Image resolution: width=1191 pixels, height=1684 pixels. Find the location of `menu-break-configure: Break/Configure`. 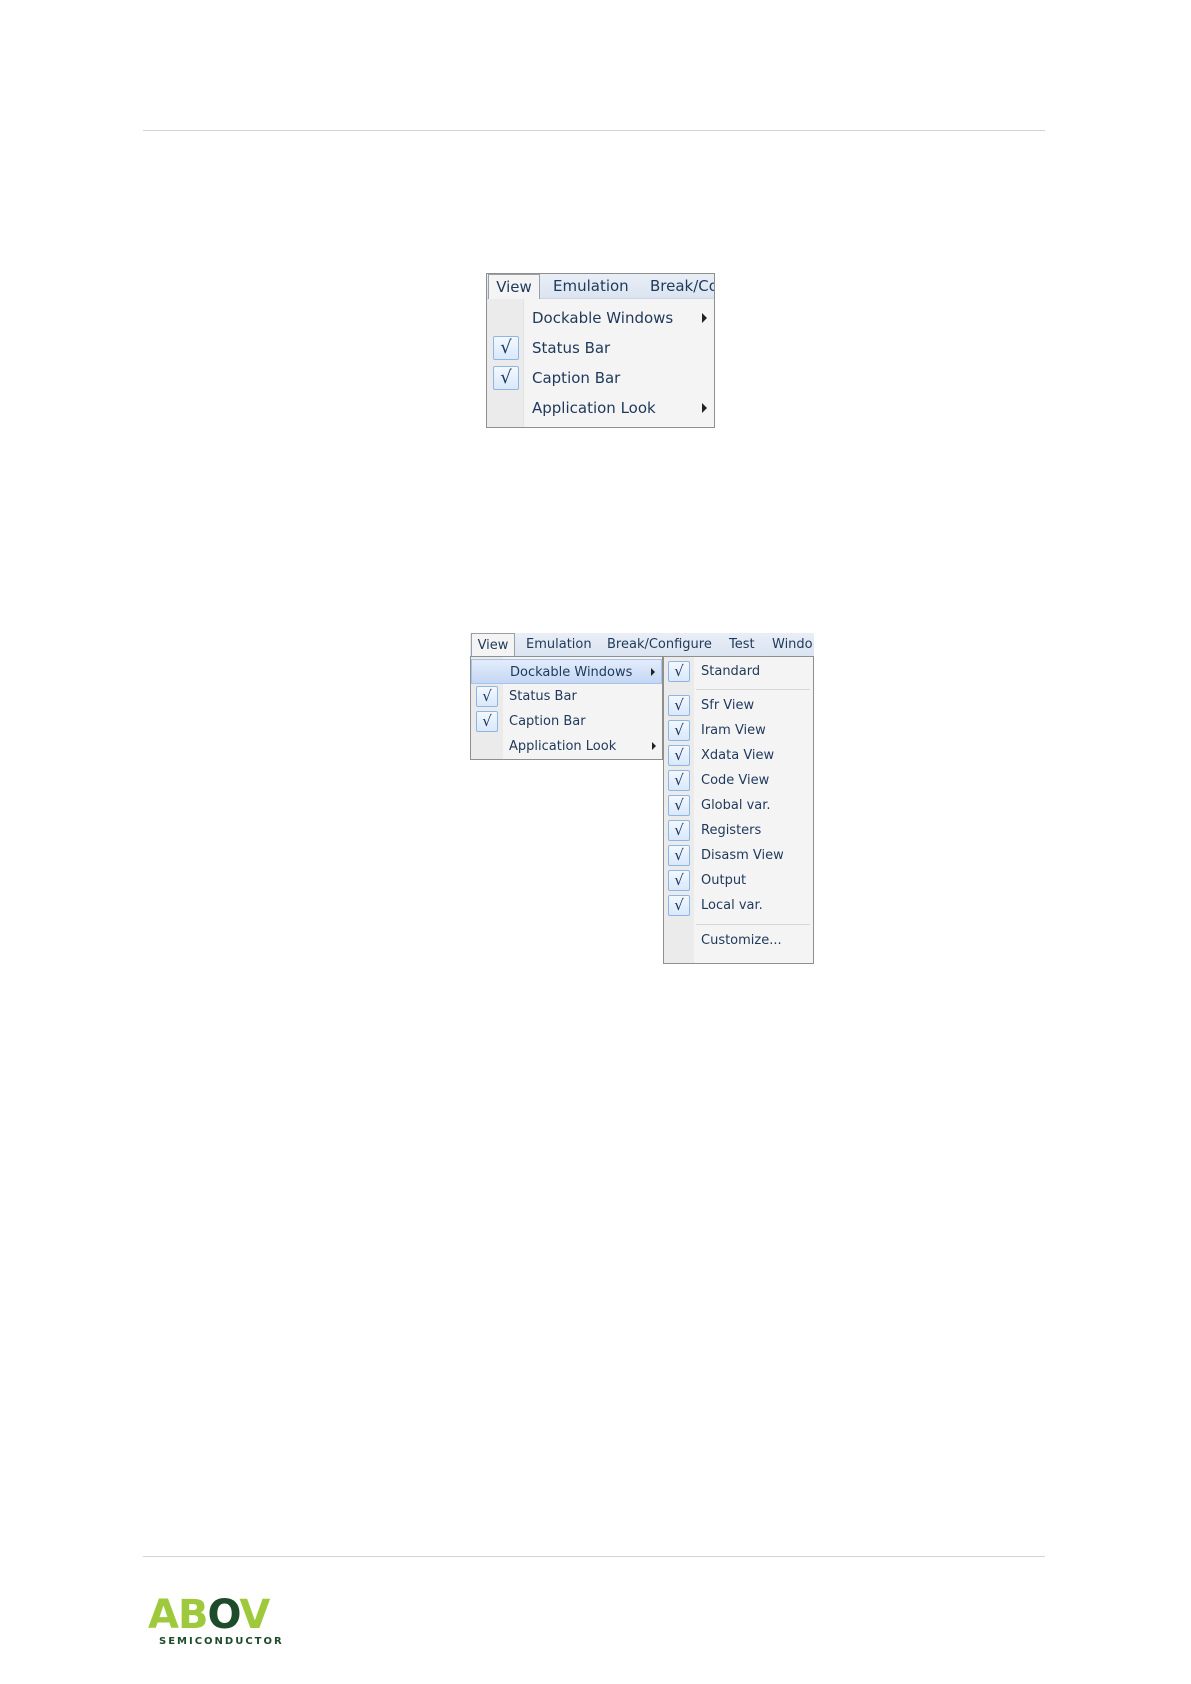

menu-break-configure: Break/Configure is located at coordinates (659, 644).